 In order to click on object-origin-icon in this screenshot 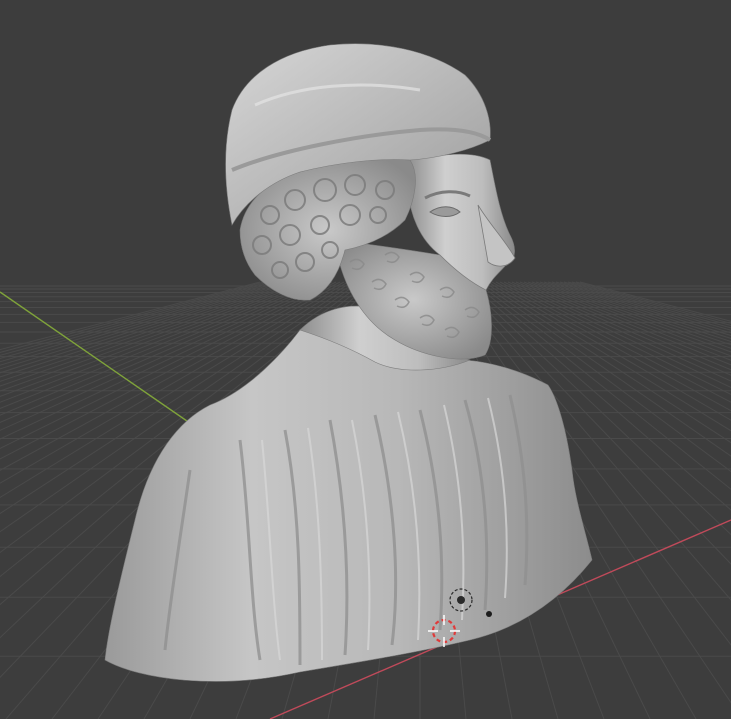, I will do `click(489, 614)`.